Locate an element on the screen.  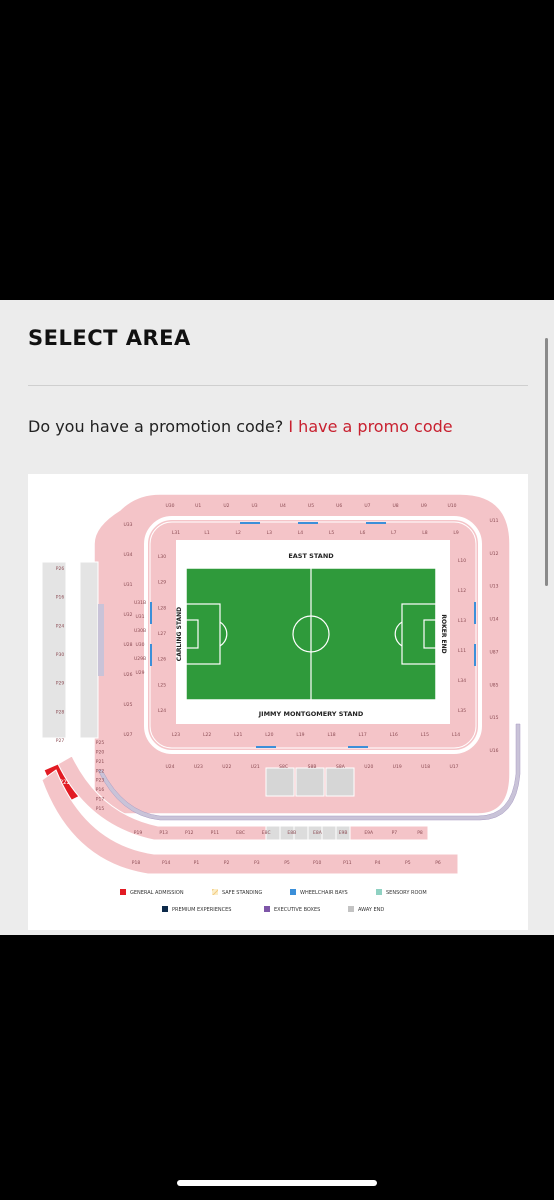
carling-upper-section-u33: U33 is located at coordinates (127, 525).